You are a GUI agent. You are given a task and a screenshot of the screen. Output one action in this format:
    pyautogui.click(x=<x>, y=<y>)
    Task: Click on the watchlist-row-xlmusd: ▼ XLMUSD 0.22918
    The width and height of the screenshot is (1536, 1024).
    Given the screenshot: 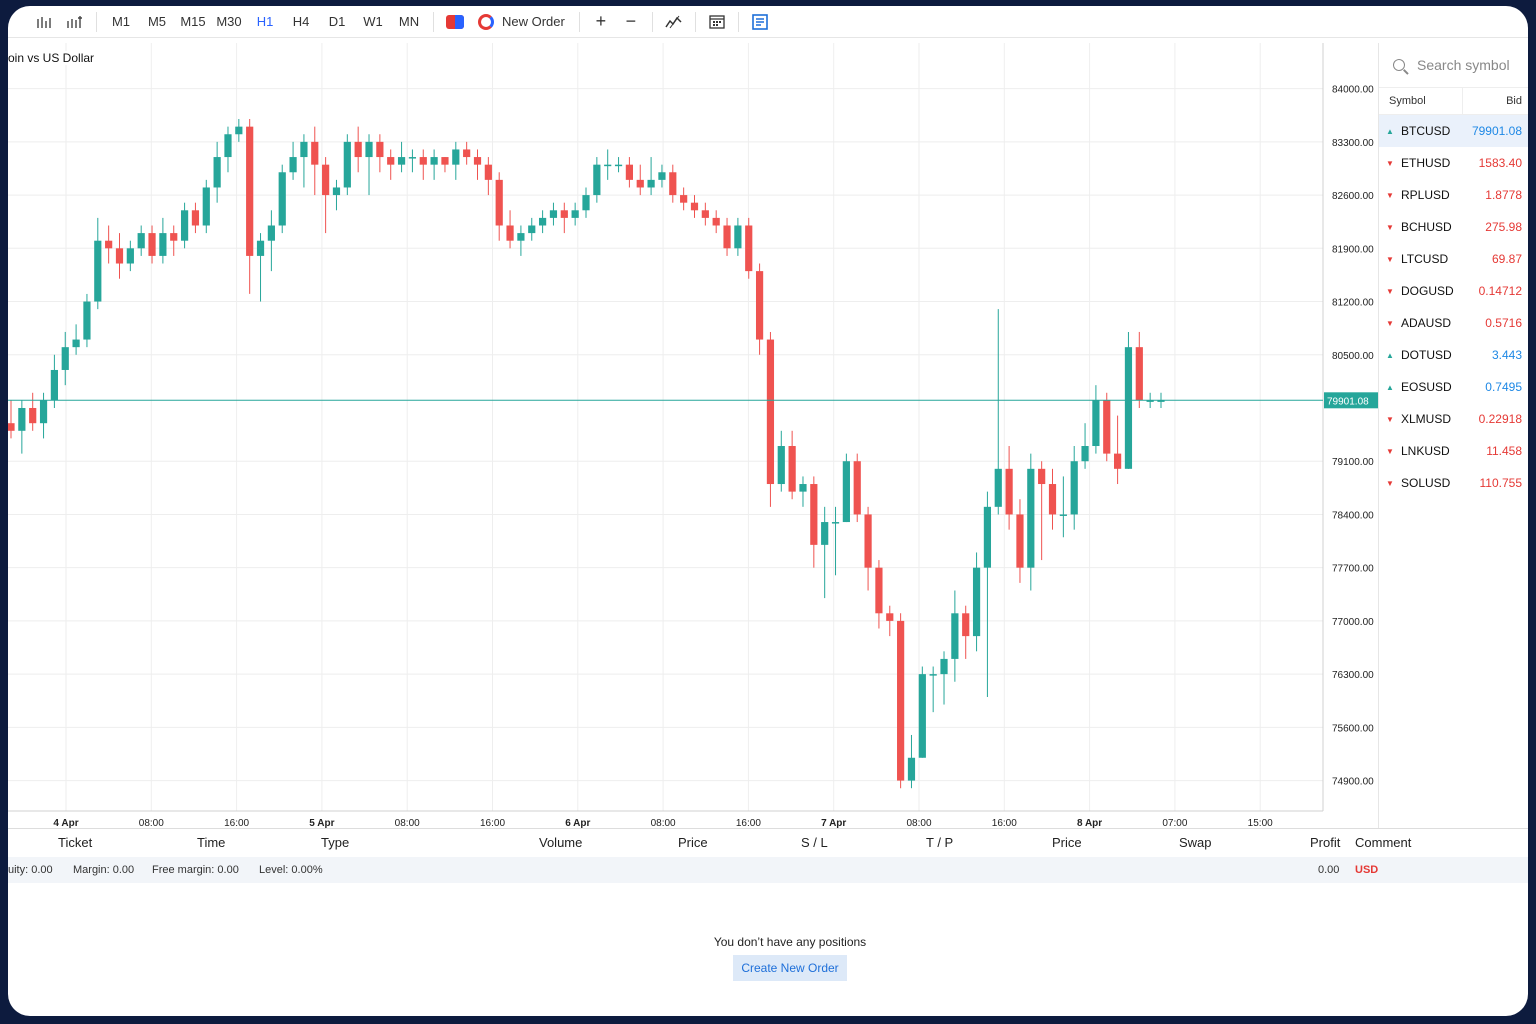 What is the action you would take?
    pyautogui.click(x=1453, y=419)
    